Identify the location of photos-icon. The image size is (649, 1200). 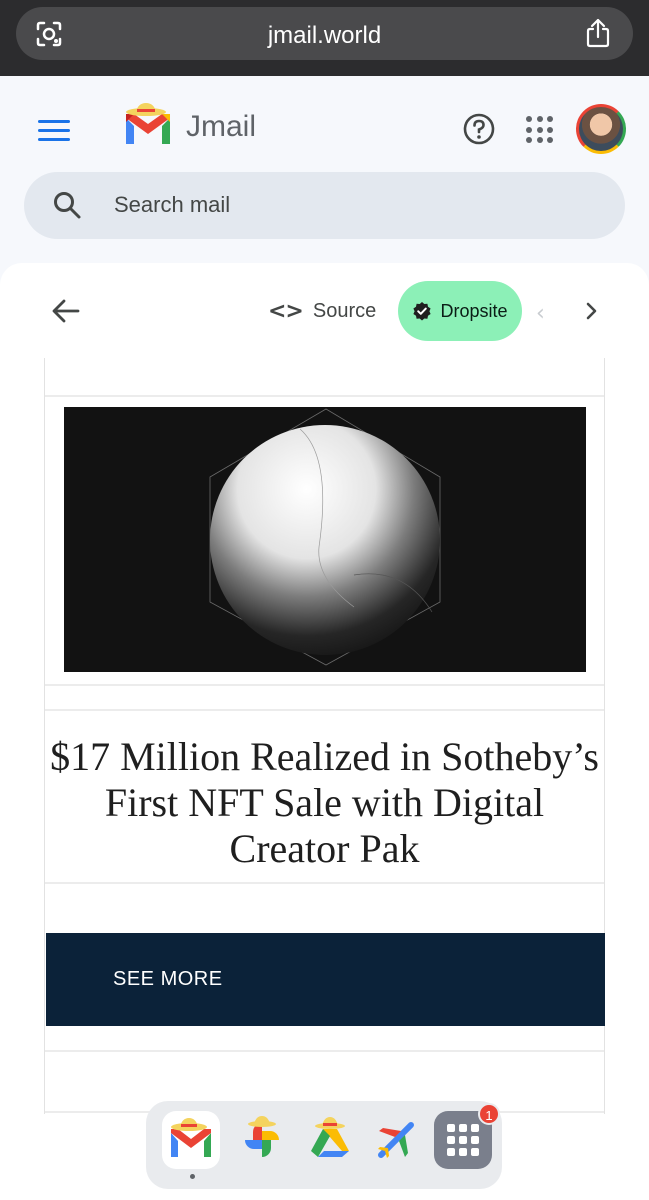
(262, 1136).